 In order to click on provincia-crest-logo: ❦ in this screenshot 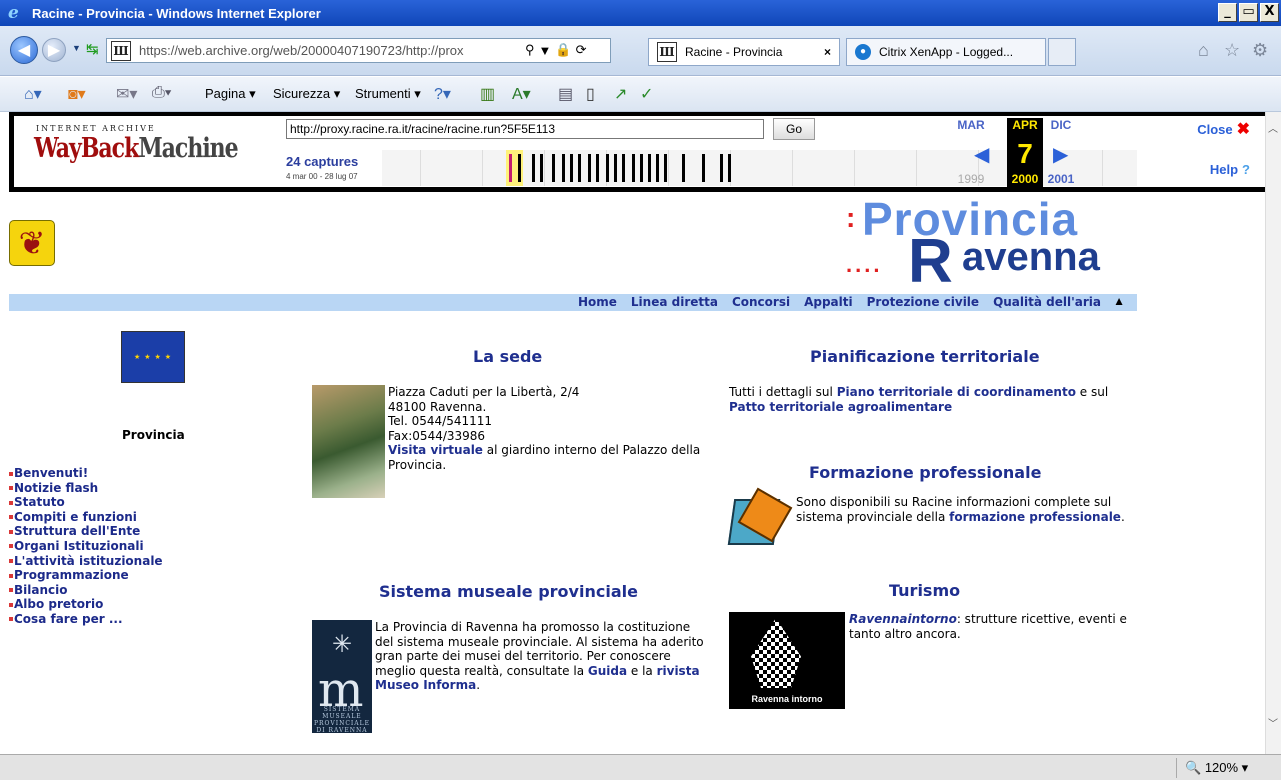, I will do `click(32, 243)`.